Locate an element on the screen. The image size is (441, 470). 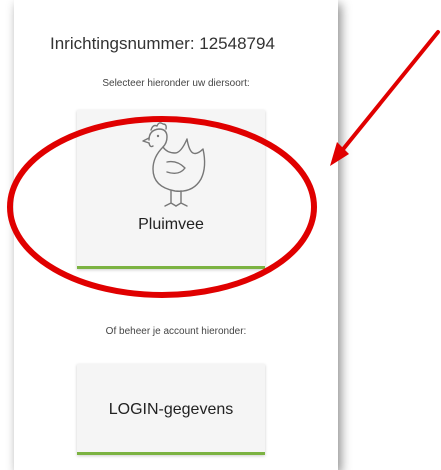
red-arrow is located at coordinates (389, 92).